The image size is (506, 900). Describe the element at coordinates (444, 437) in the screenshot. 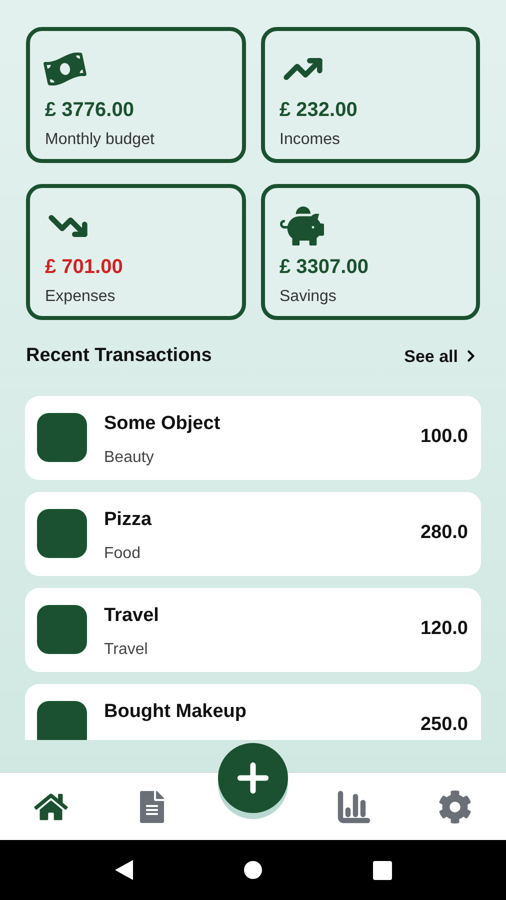

I see `transaction-amount: 100.0` at that location.